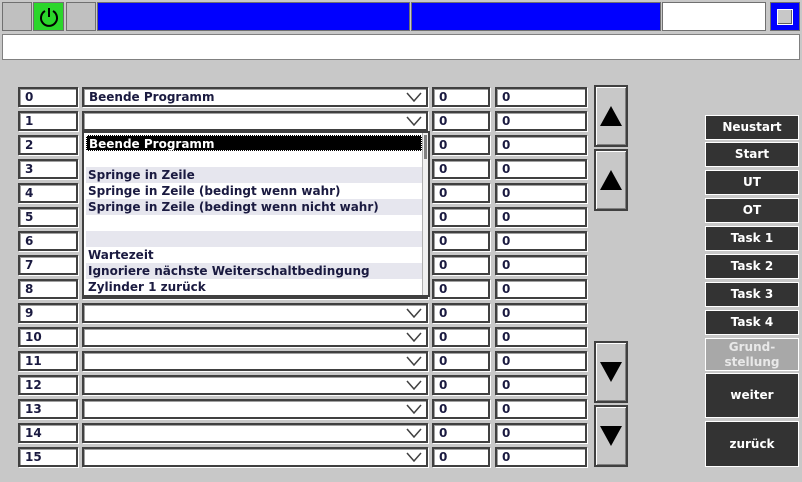 The image size is (802, 482). What do you see at coordinates (48, 121) in the screenshot?
I see `row-index: 1` at bounding box center [48, 121].